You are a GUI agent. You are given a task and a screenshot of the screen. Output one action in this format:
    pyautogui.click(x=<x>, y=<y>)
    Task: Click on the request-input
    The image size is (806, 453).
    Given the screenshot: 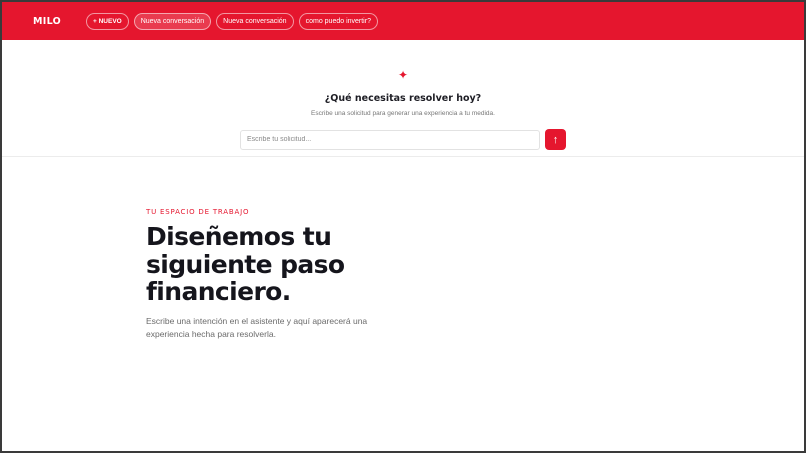 What is the action you would take?
    pyautogui.click(x=390, y=139)
    